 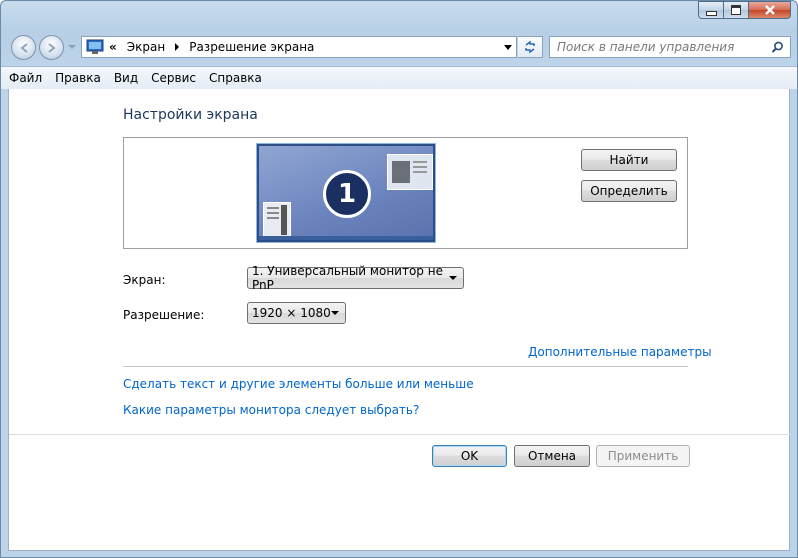 I want to click on apply-button: Применить, so click(x=643, y=456).